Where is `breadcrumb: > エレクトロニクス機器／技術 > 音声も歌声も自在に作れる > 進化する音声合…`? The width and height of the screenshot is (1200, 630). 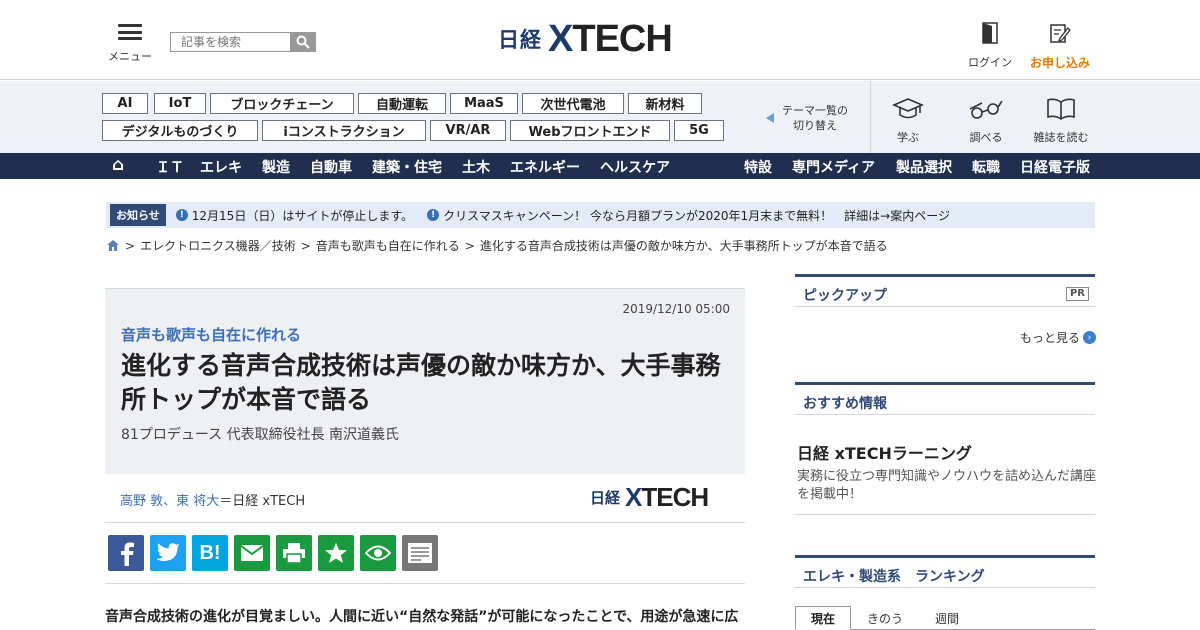
breadcrumb: > エレクトロニクス機器／技術 > 音声も歌声も自在に作れる > 進化する音声合… is located at coordinates (497, 245).